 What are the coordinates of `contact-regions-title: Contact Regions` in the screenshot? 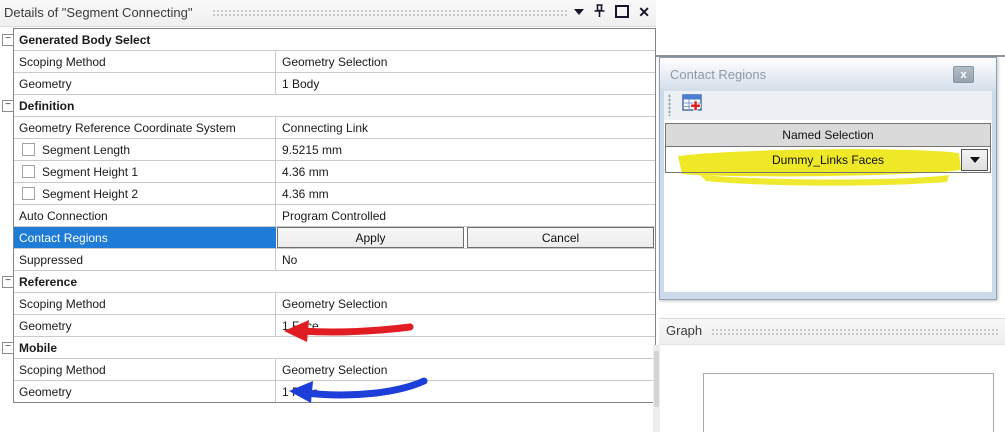 It's located at (718, 74).